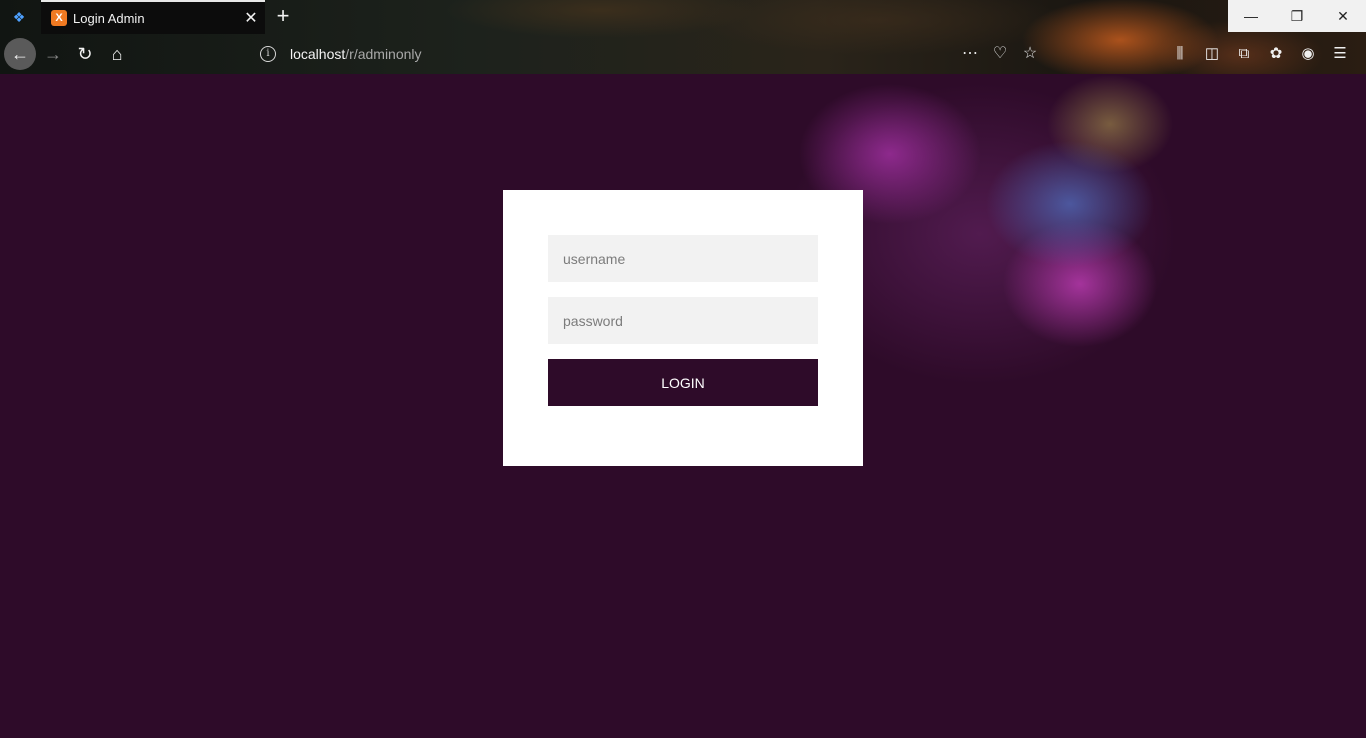 The height and width of the screenshot is (738, 1366). What do you see at coordinates (683, 258) in the screenshot?
I see `username-input` at bounding box center [683, 258].